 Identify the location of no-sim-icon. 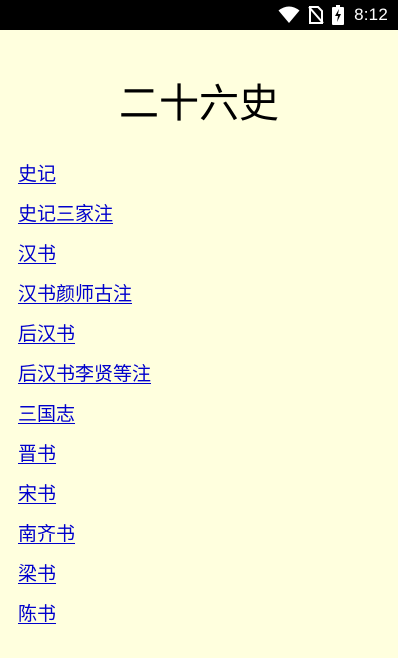
(316, 15).